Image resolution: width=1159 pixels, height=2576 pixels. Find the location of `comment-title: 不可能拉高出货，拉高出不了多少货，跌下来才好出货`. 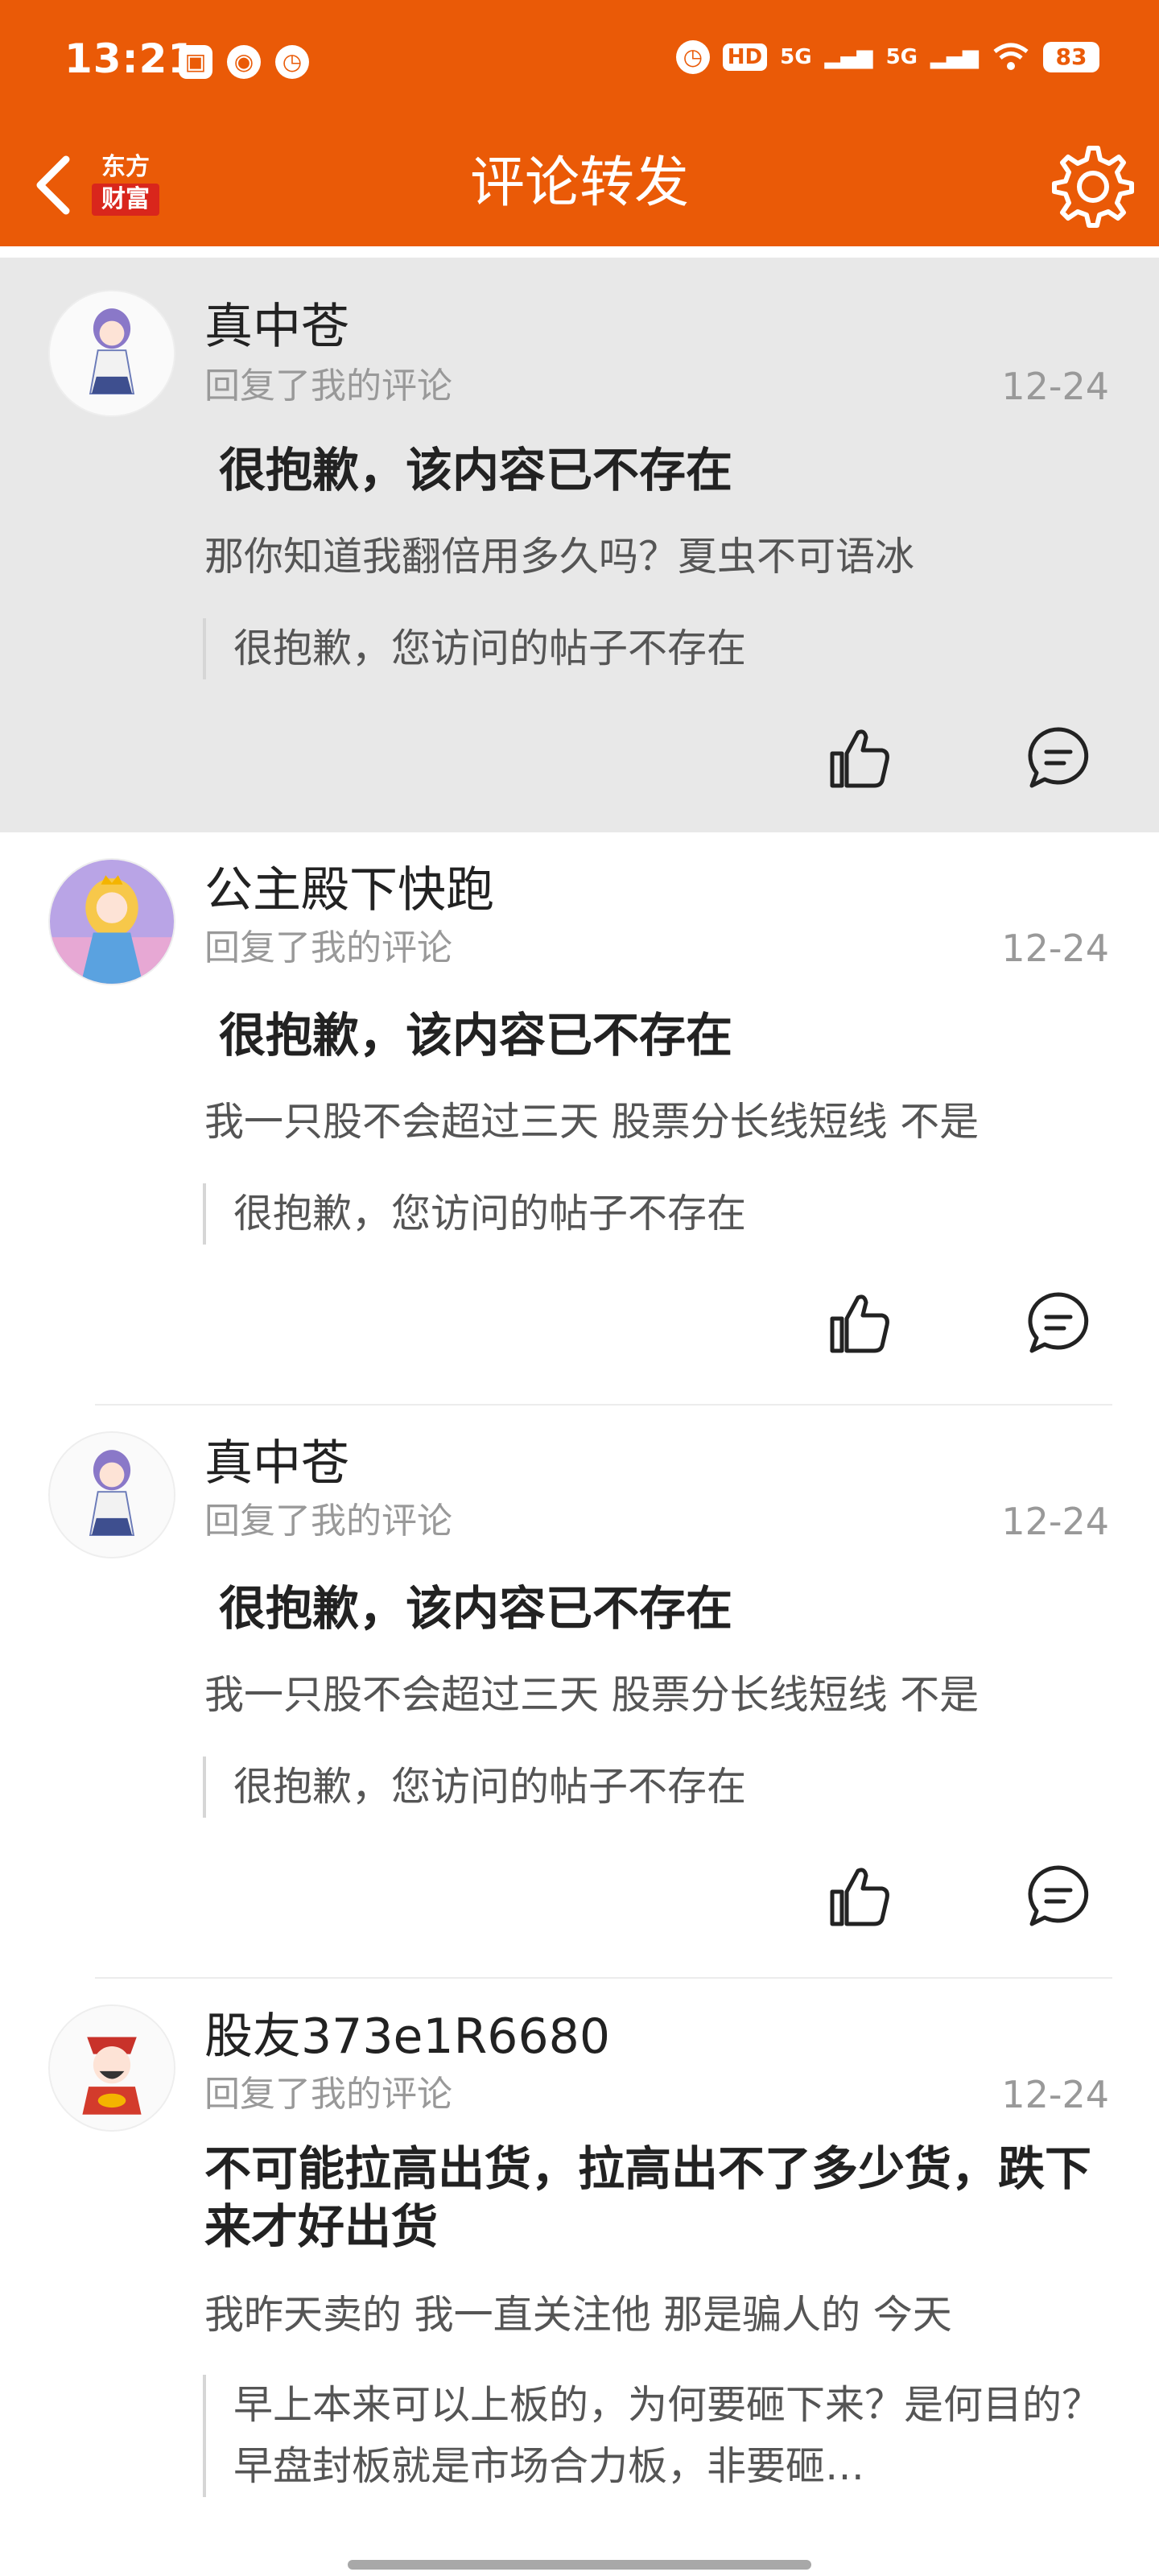

comment-title: 不可能拉高出货，拉高出不了多少货，跌下来才好出货 is located at coordinates (656, 2198).